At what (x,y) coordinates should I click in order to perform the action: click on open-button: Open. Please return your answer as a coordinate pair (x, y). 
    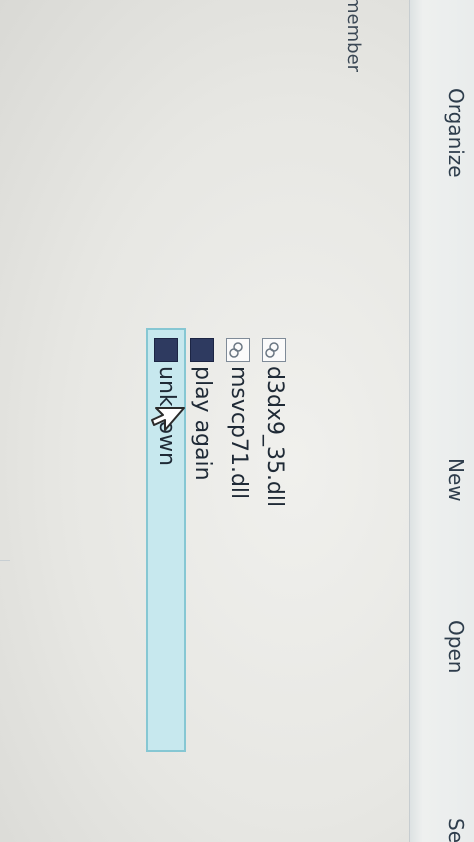
    Looking at the image, I should click on (456, 646).